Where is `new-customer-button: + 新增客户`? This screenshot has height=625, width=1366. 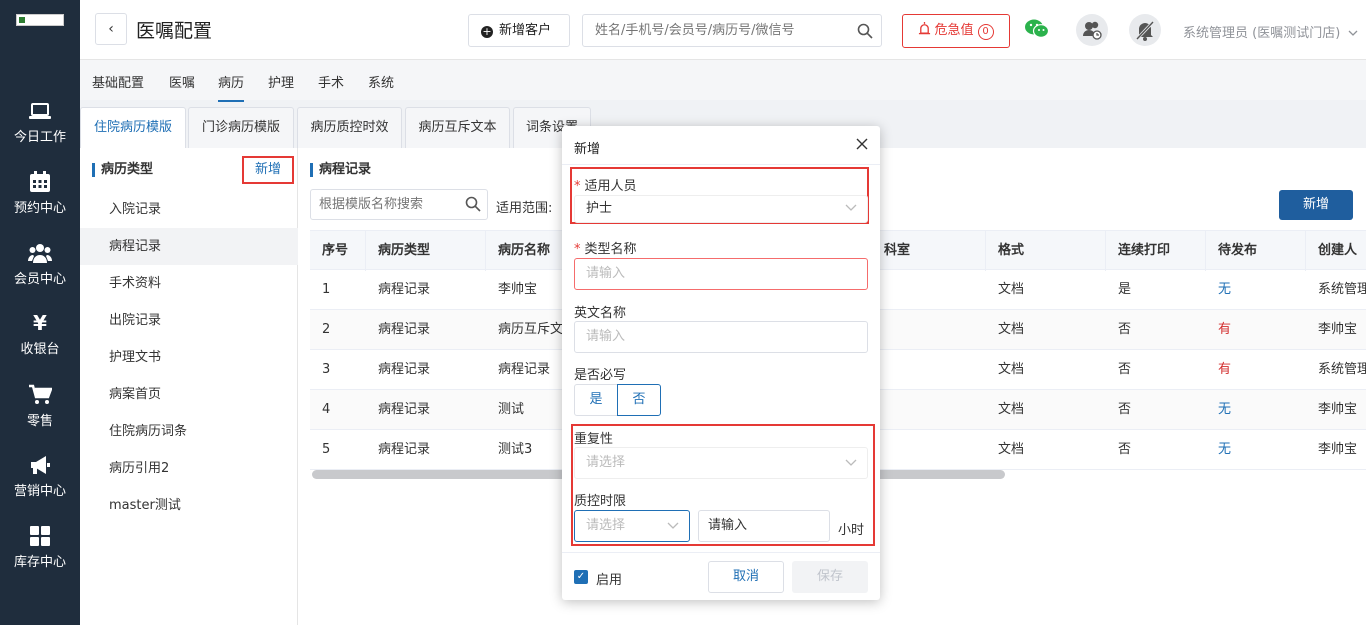
new-customer-button: + 新增客户 is located at coordinates (519, 30).